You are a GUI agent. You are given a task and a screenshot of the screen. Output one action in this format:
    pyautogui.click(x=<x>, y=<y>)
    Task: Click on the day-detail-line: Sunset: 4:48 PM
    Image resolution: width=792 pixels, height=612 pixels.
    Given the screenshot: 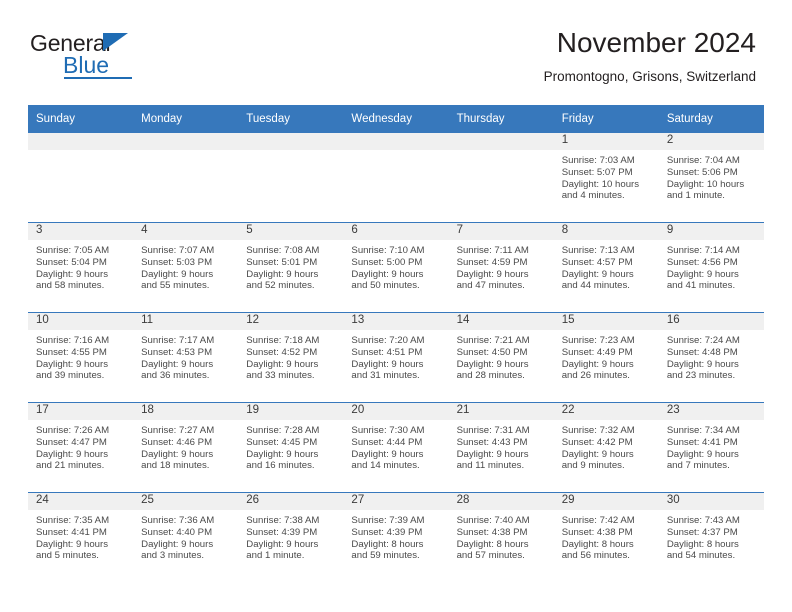 What is the action you would take?
    pyautogui.click(x=702, y=352)
    